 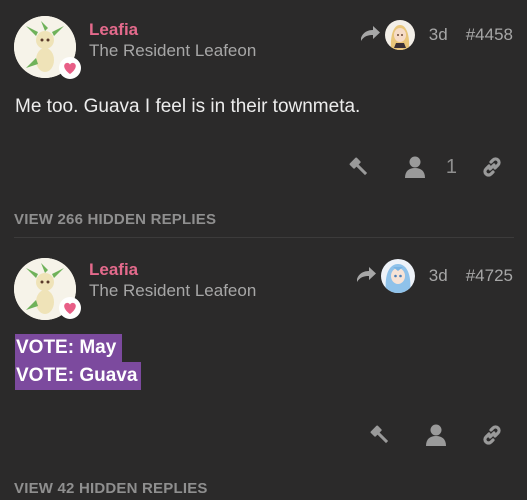 I want to click on share-link-button, so click(x=492, y=435).